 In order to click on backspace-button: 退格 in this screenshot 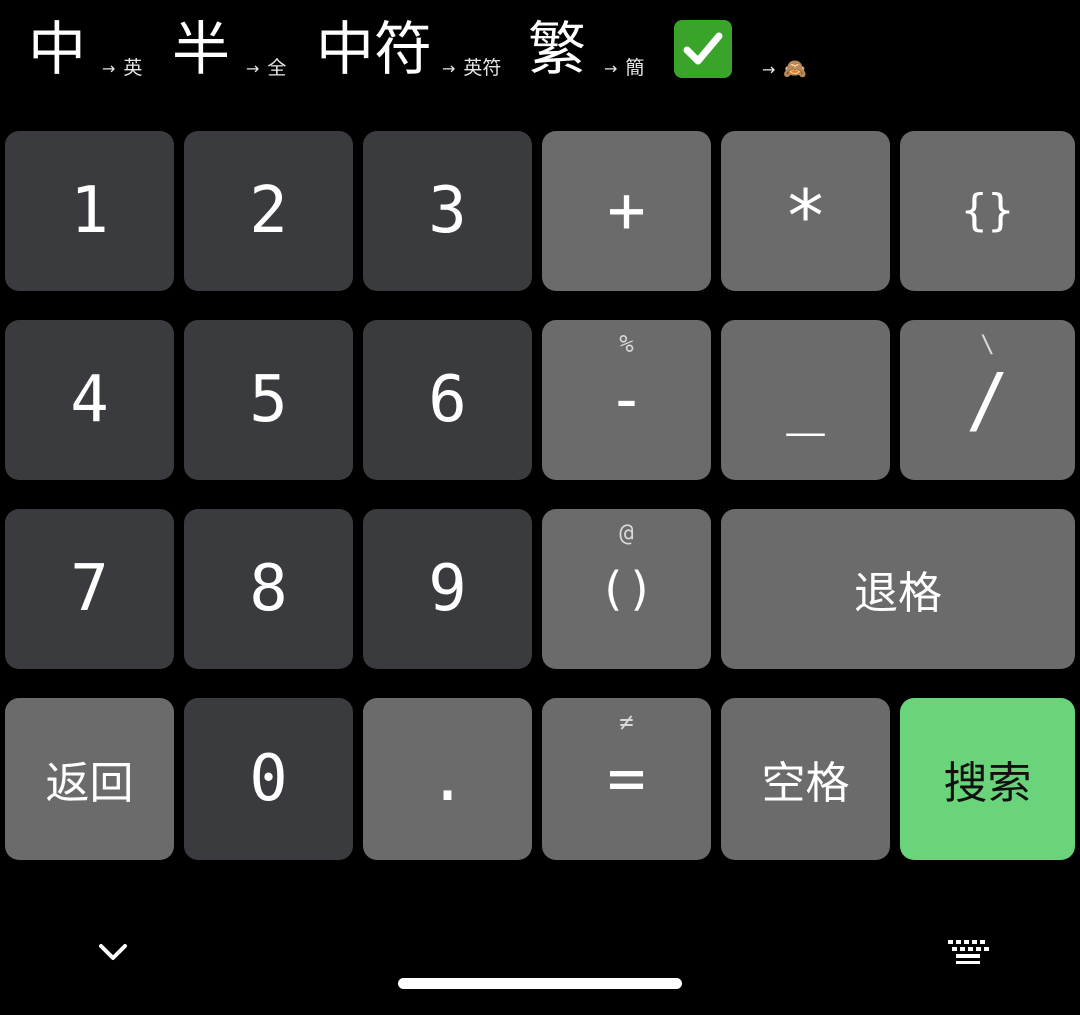, I will do `click(898, 589)`.